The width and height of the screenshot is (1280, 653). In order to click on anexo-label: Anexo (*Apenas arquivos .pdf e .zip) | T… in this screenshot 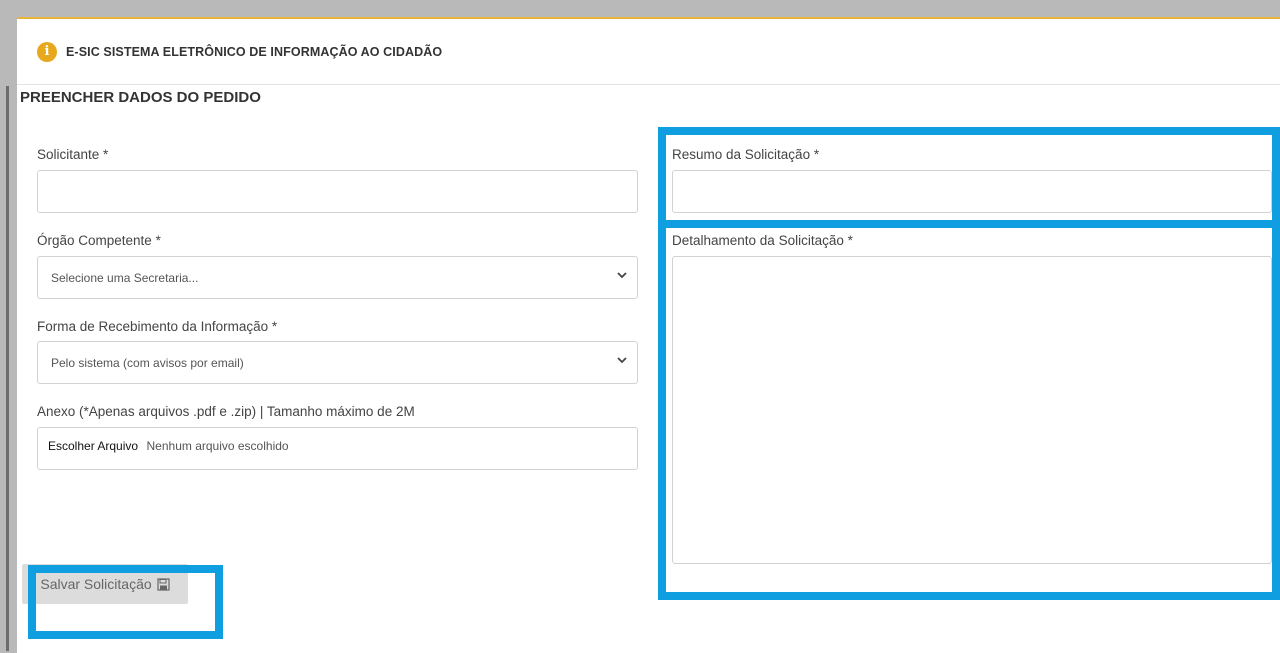, I will do `click(226, 411)`.